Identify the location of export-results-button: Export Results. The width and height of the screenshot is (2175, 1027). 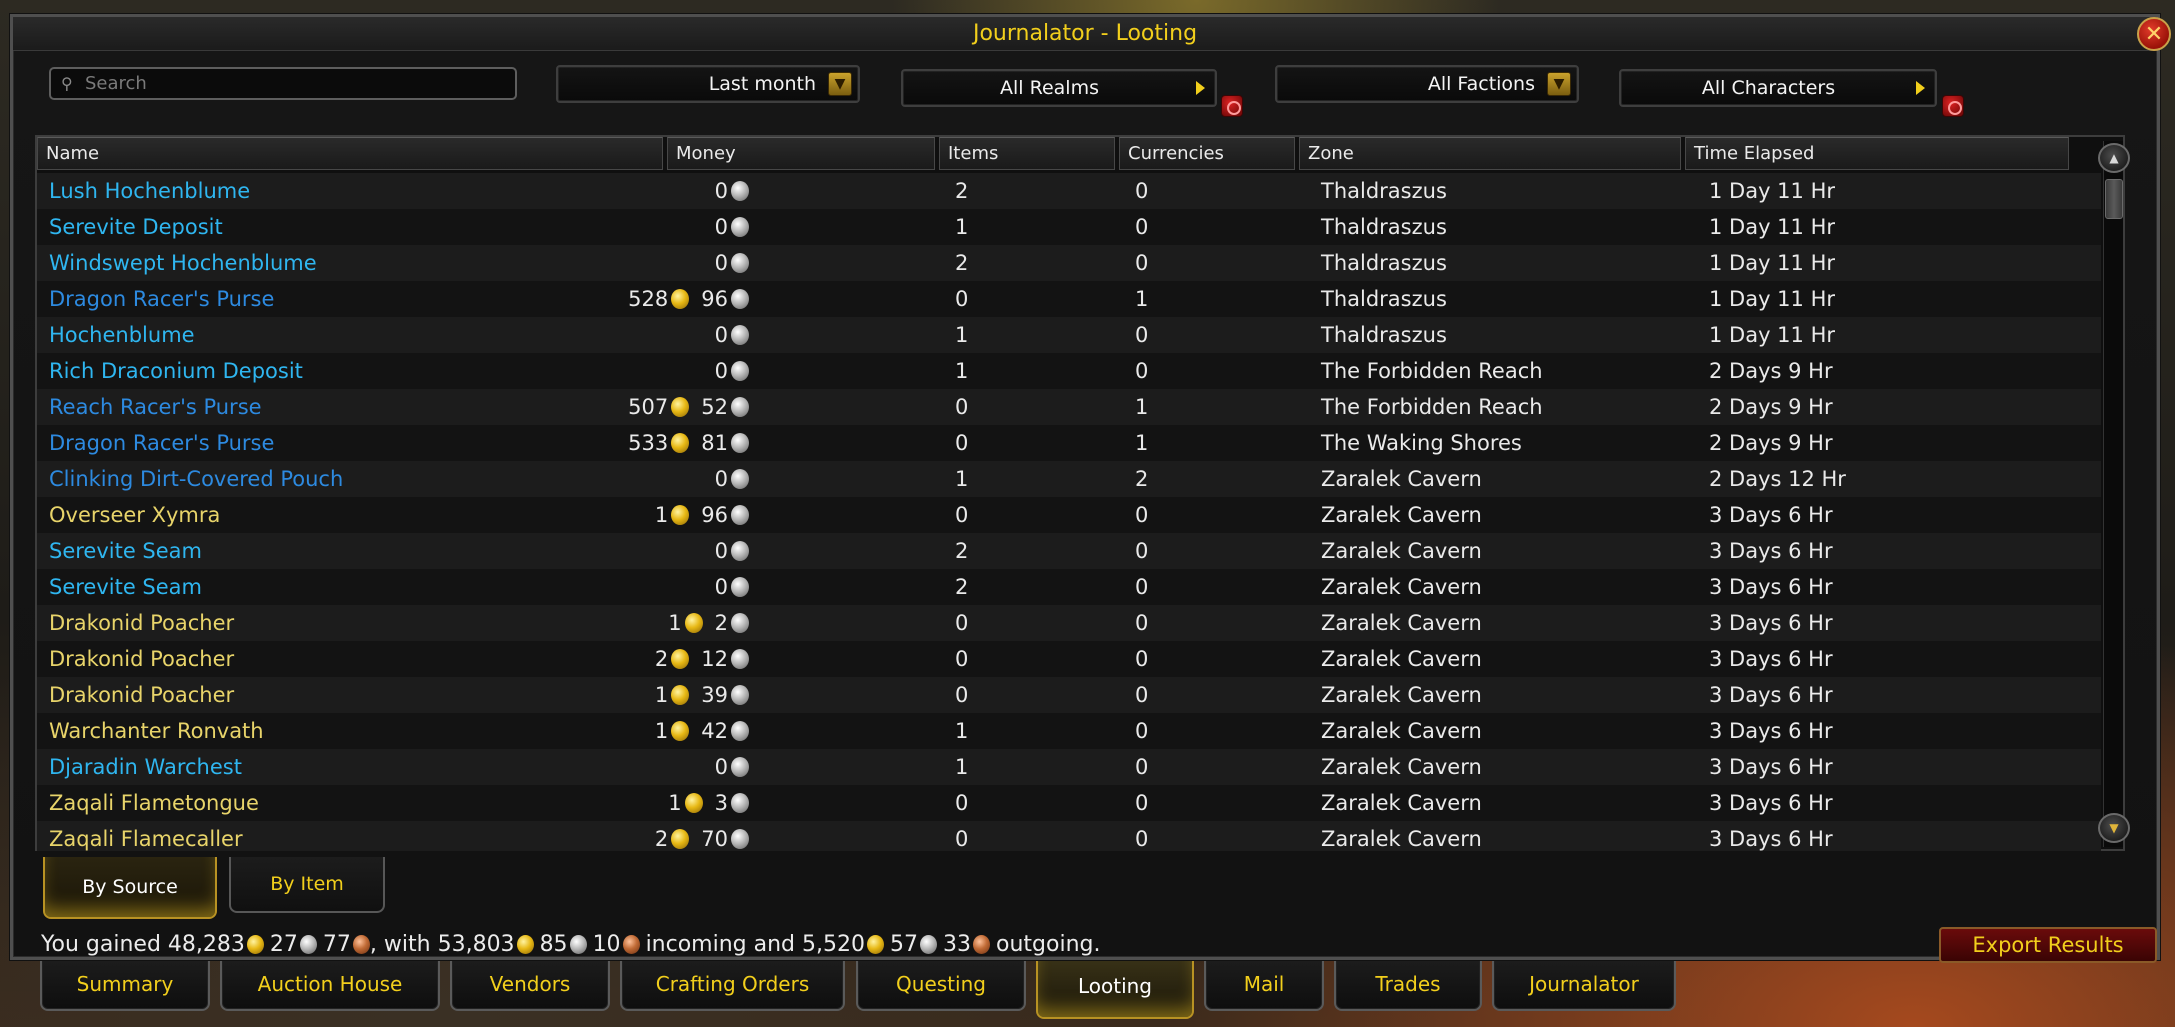
(2048, 945).